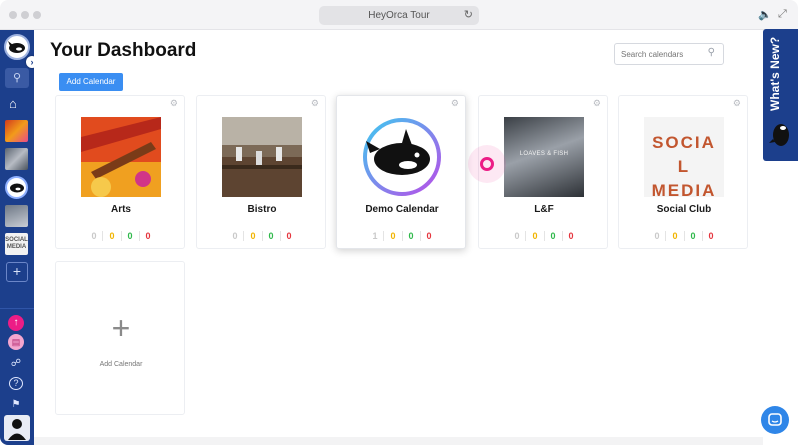 The image size is (798, 445). Describe the element at coordinates (16, 404) in the screenshot. I see `bell-icon: ⚑` at that location.